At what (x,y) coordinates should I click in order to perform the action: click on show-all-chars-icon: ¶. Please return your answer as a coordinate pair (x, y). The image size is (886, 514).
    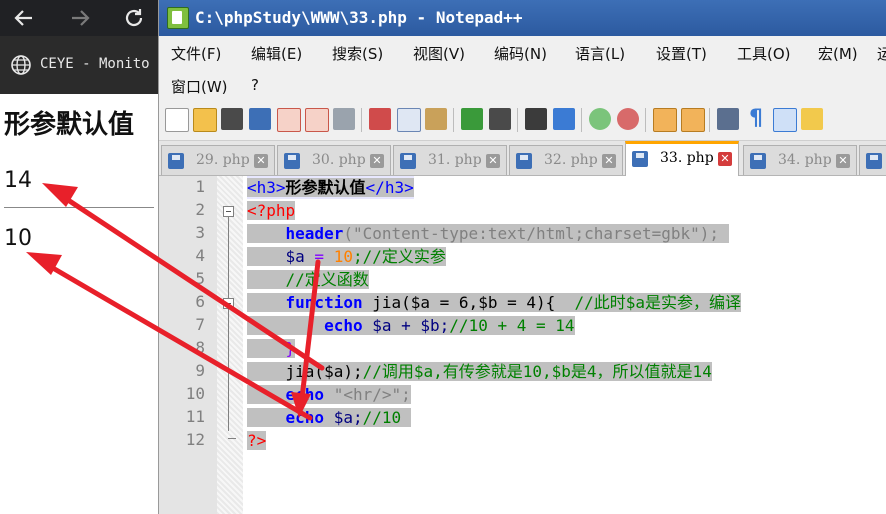
    Looking at the image, I should click on (756, 119).